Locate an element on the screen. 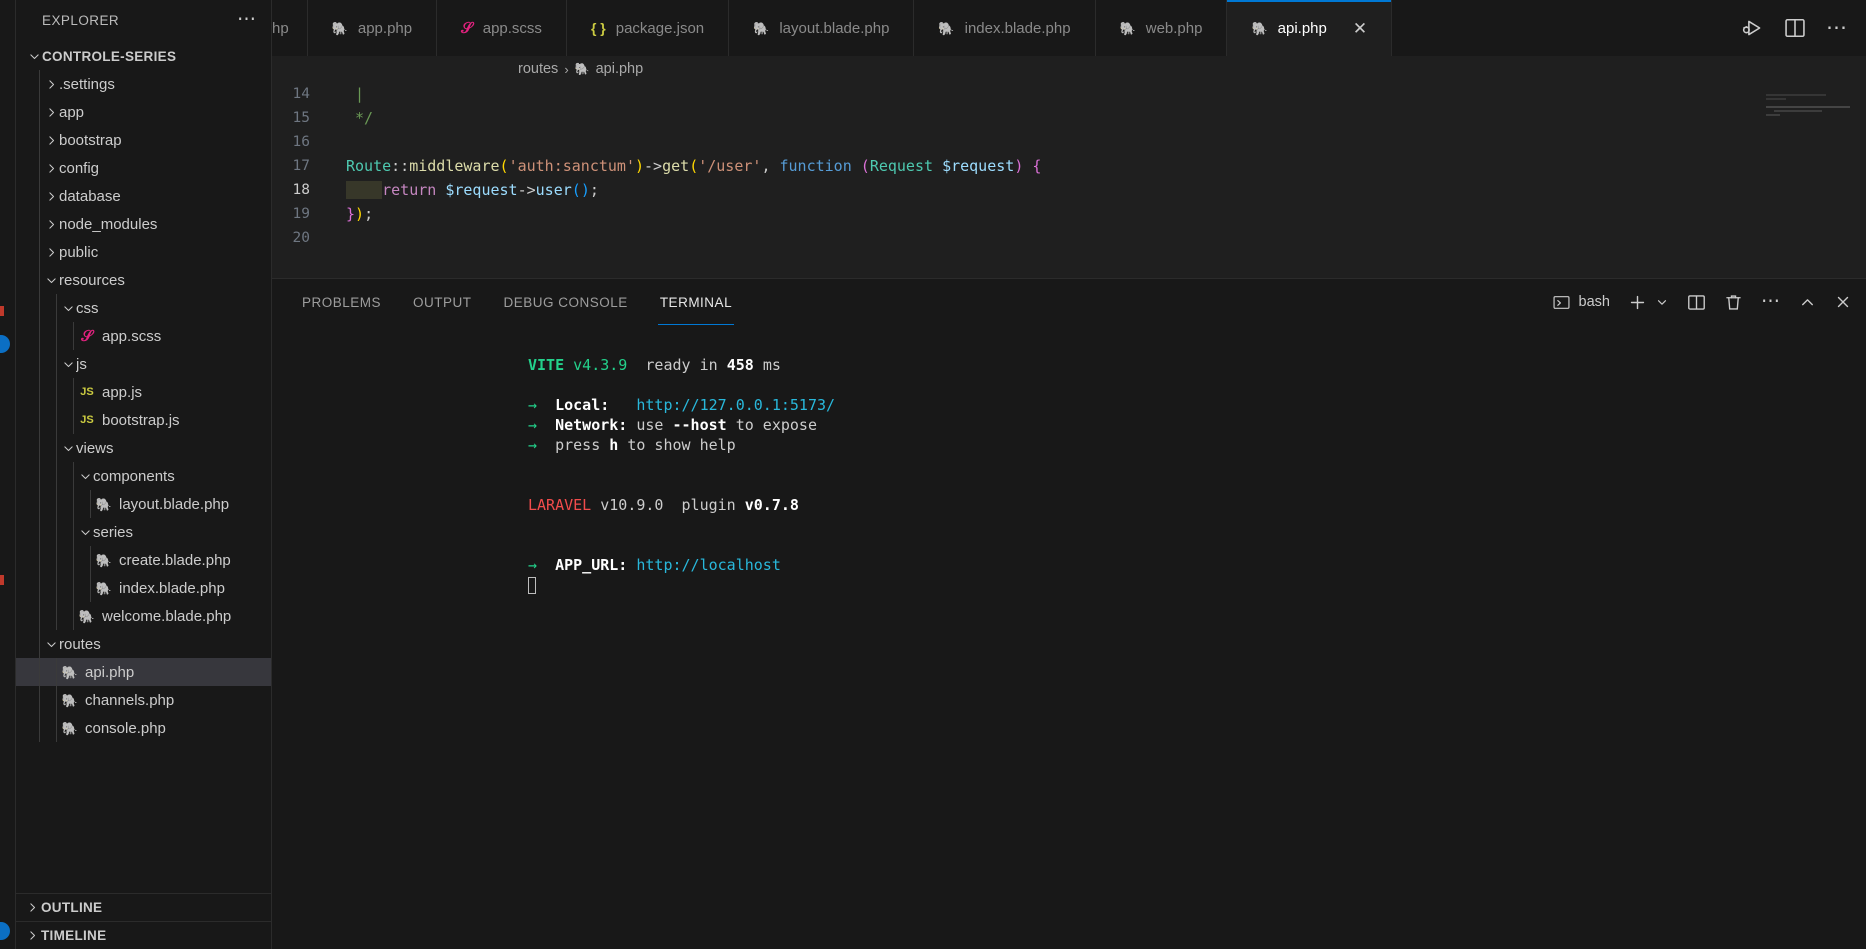 The width and height of the screenshot is (1866, 949). editor-tab-index-blade-php: 🐘 index.blade.php is located at coordinates (1005, 28).